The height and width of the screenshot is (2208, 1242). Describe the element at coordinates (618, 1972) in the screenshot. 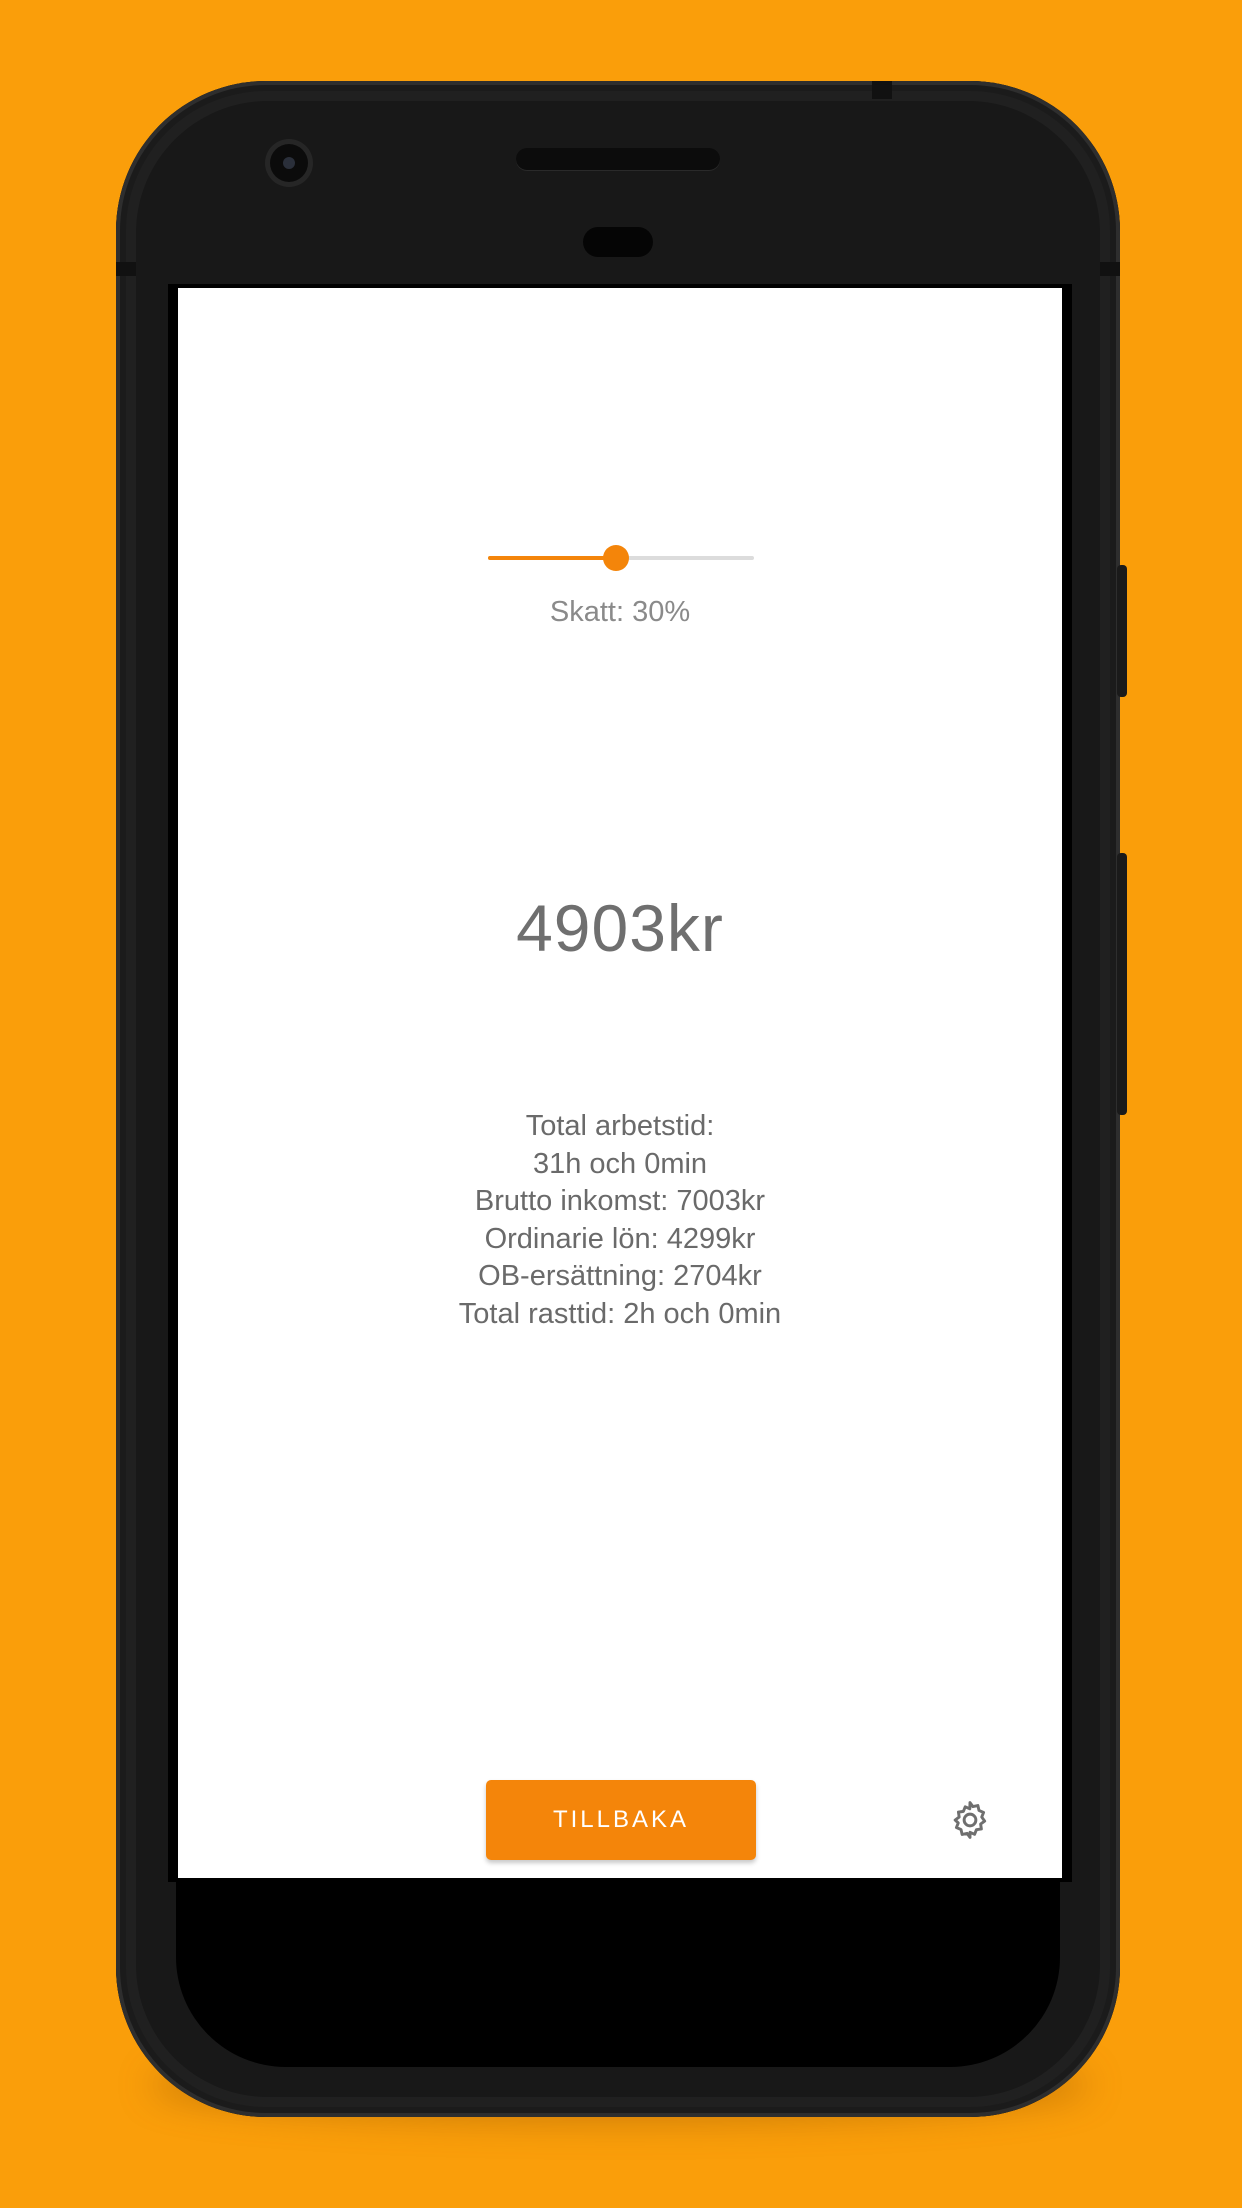

I see `phone-chin` at that location.